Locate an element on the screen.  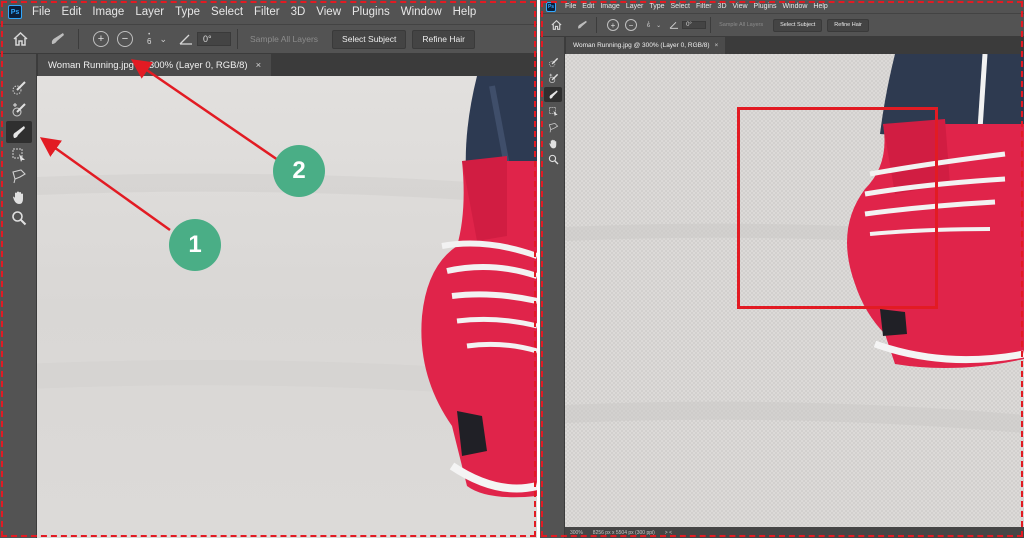
annotation-marker-1: 1 is located at coordinates (195, 245).